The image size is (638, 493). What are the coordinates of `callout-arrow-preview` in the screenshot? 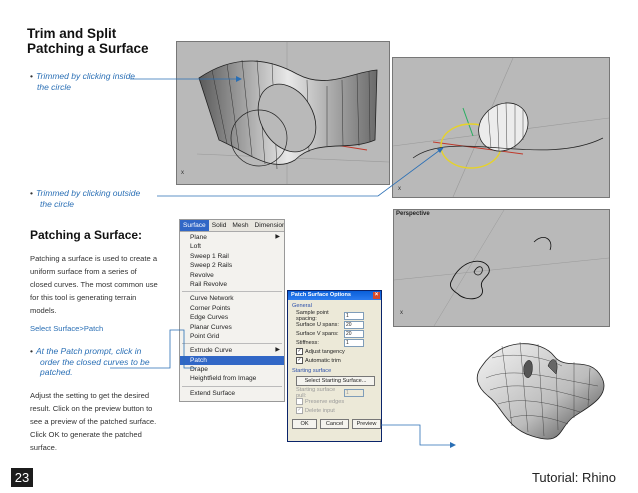 It's located at (453, 445).